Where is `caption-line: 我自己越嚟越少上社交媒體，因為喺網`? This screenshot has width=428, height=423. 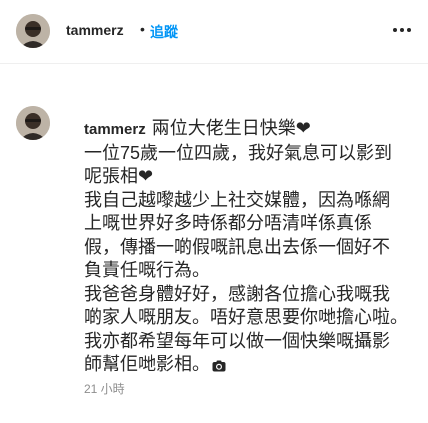 caption-line: 我自己越嚟越少上社交媒體，因為喺網 is located at coordinates (237, 199).